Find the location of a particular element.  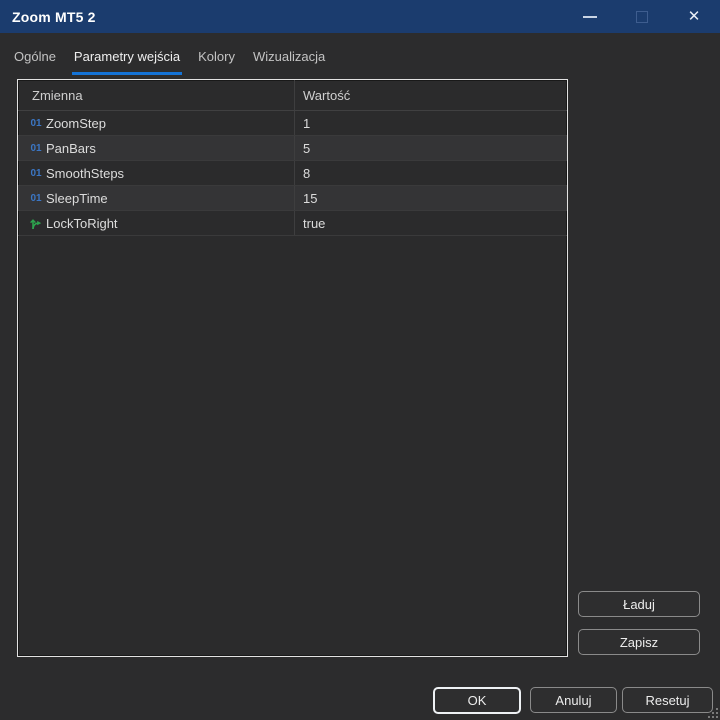

param-value: true is located at coordinates (314, 223).